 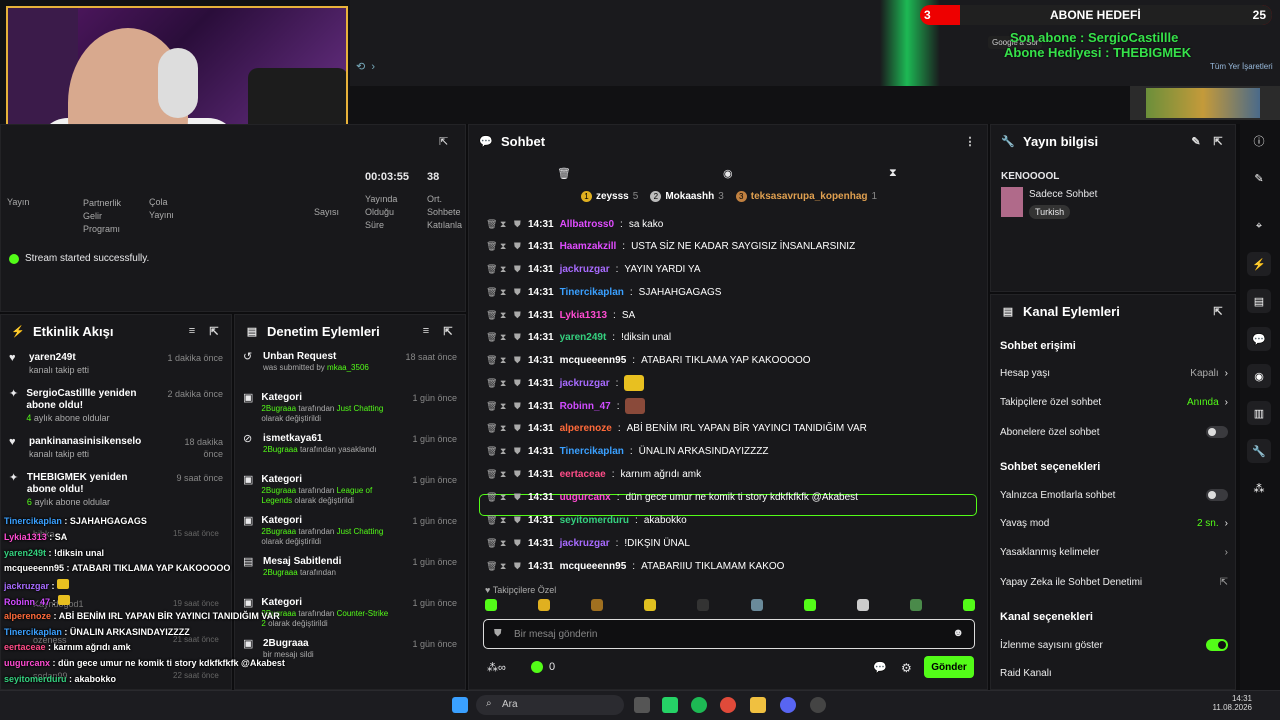 What do you see at coordinates (578, 337) in the screenshot?
I see `chat-message: 🗑 ⧗ ⛊ 14:31 yaren249t: !diksin unal` at bounding box center [578, 337].